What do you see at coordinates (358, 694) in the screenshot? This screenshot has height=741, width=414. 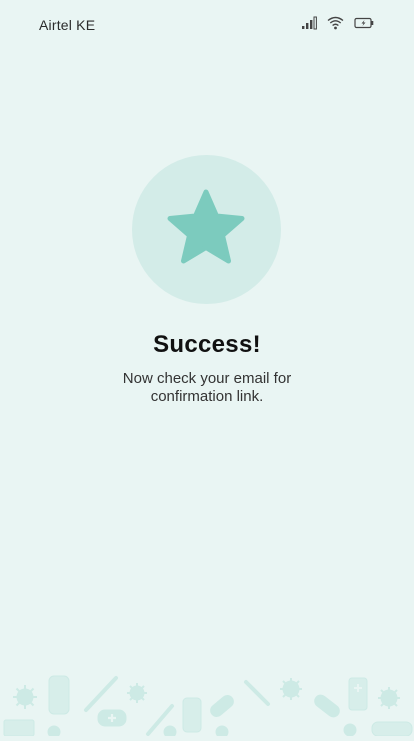 I see `medicine-box-icon` at bounding box center [358, 694].